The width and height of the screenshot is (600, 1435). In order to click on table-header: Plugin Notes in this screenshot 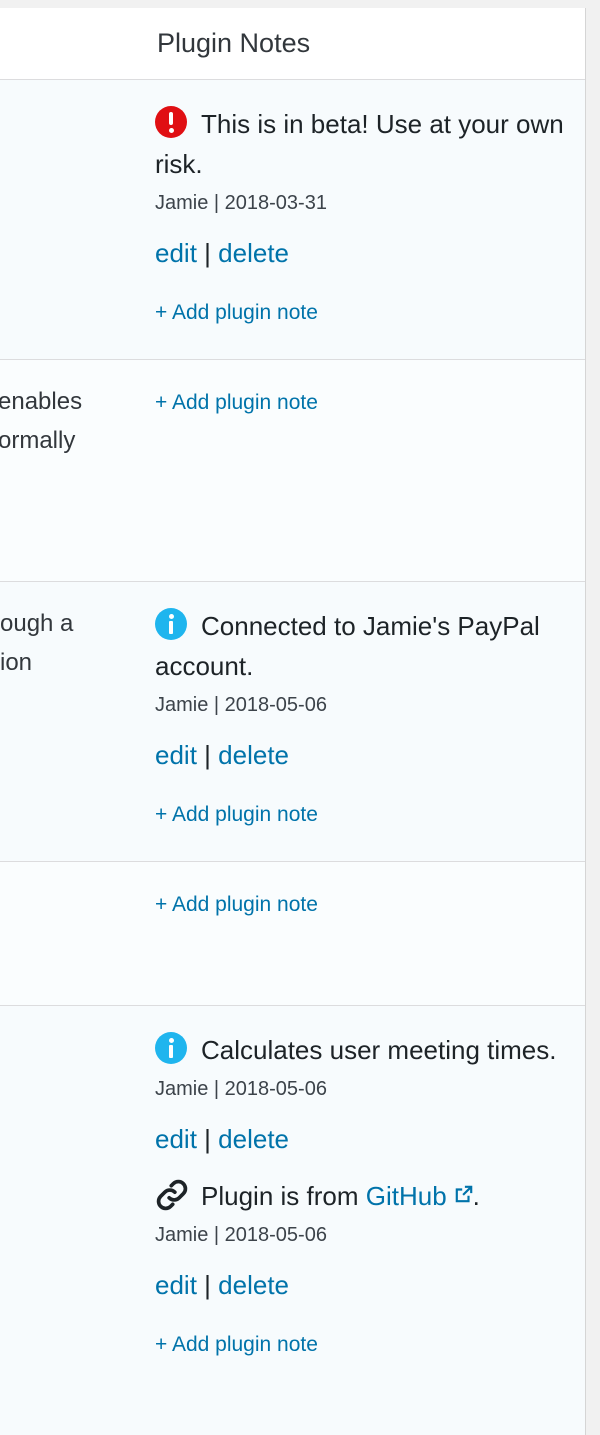, I will do `click(292, 44)`.